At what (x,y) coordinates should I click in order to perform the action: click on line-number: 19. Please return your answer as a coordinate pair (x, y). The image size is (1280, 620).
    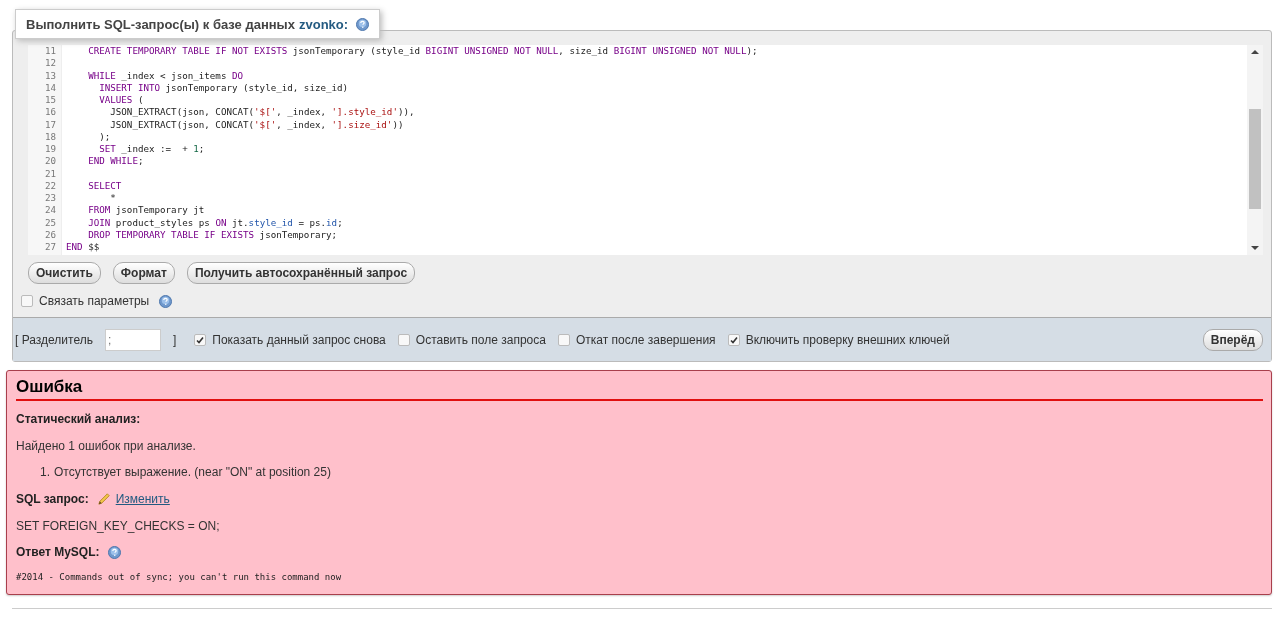
    Looking at the image, I should click on (49, 149).